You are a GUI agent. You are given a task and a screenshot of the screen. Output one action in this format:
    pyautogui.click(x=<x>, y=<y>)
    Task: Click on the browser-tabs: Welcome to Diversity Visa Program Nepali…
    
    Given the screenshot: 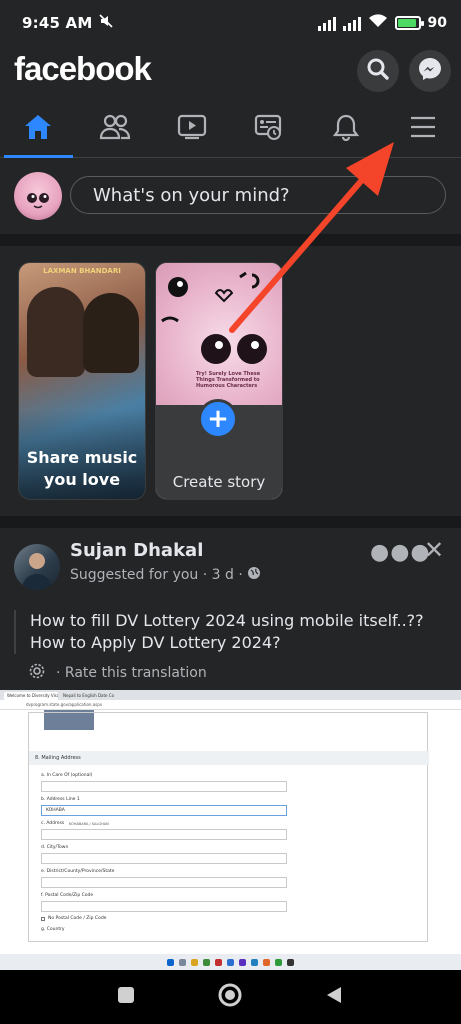 What is the action you would take?
    pyautogui.click(x=230, y=695)
    